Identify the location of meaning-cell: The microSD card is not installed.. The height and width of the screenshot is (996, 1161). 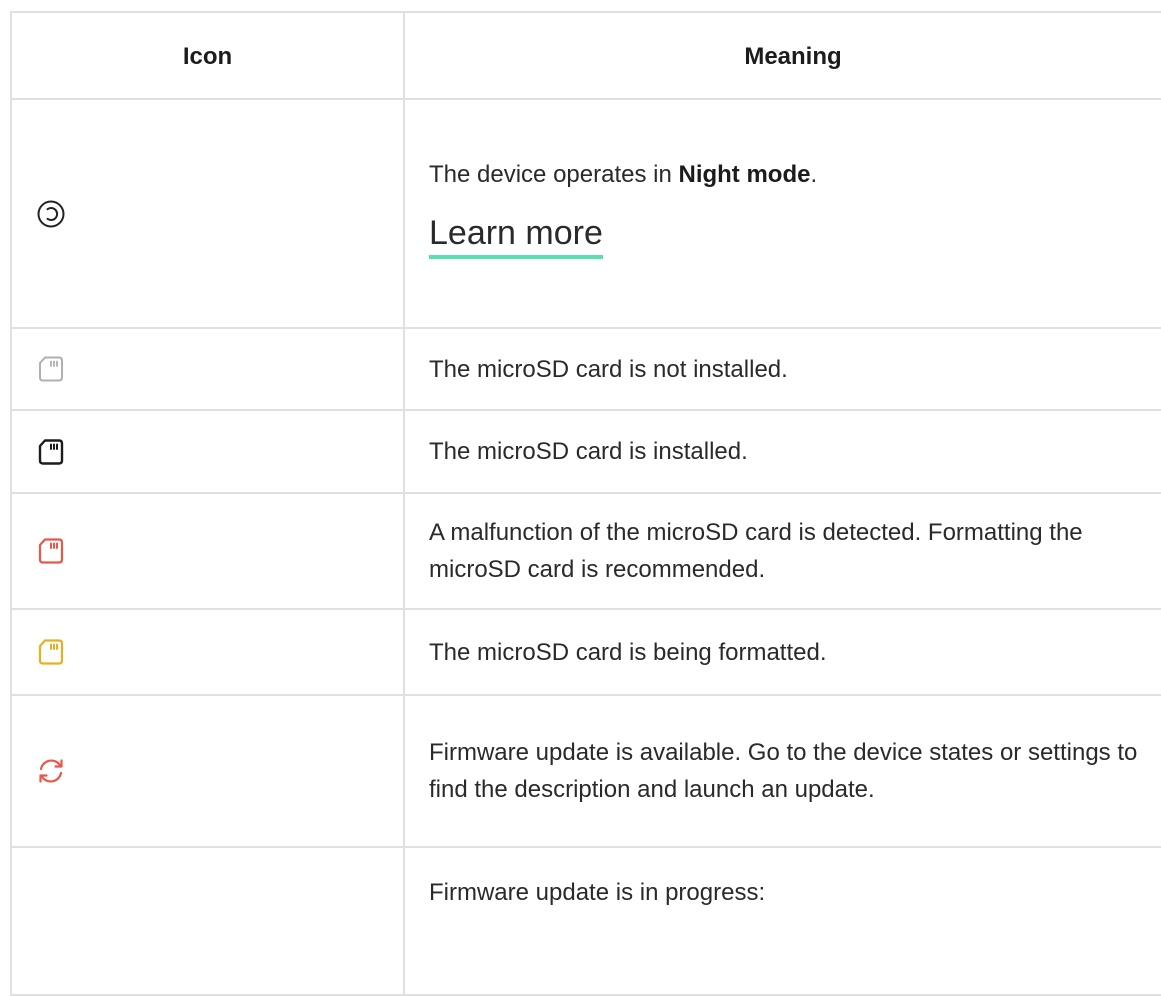
(782, 369).